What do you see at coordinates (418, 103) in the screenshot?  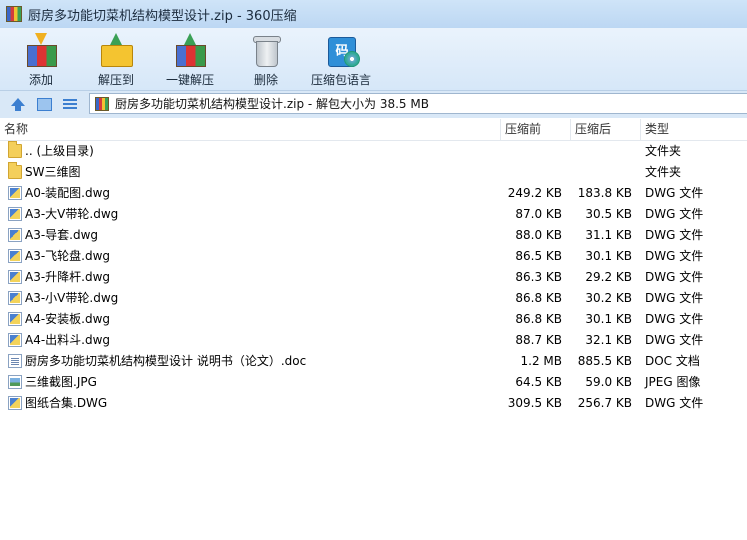 I see `address-bar: 厨房多功能切菜机结构模型设计.zip - 解包大小为 38.5 MB` at bounding box center [418, 103].